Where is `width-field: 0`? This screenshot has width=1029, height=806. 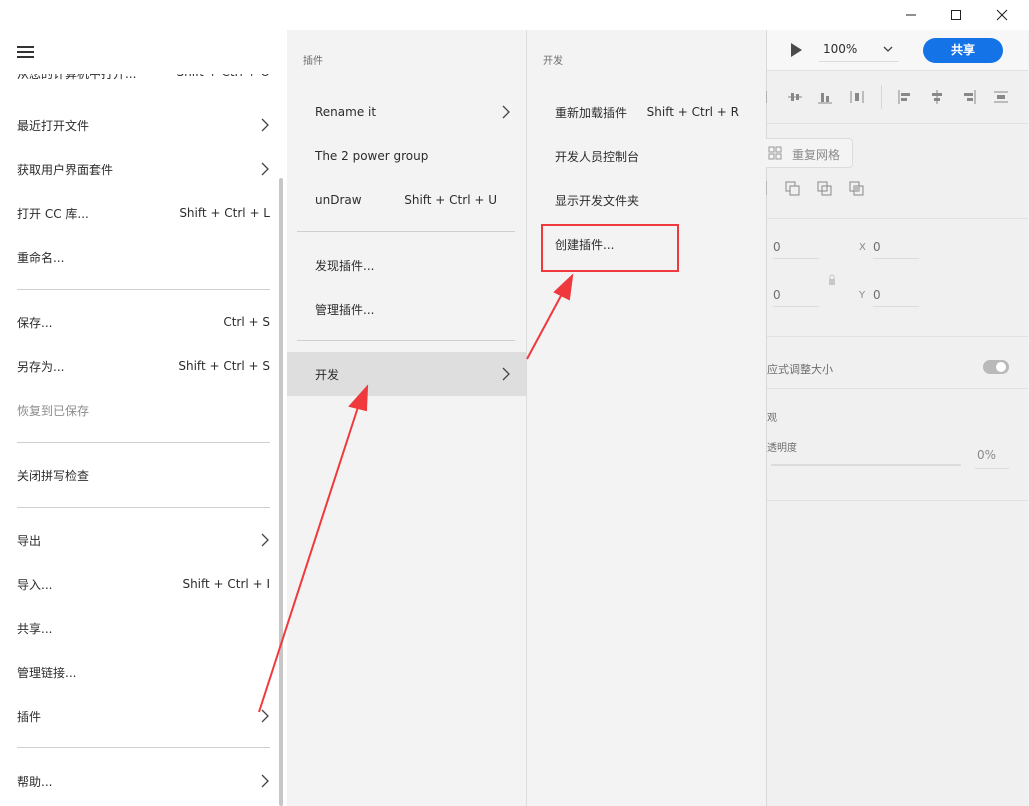 width-field: 0 is located at coordinates (796, 249).